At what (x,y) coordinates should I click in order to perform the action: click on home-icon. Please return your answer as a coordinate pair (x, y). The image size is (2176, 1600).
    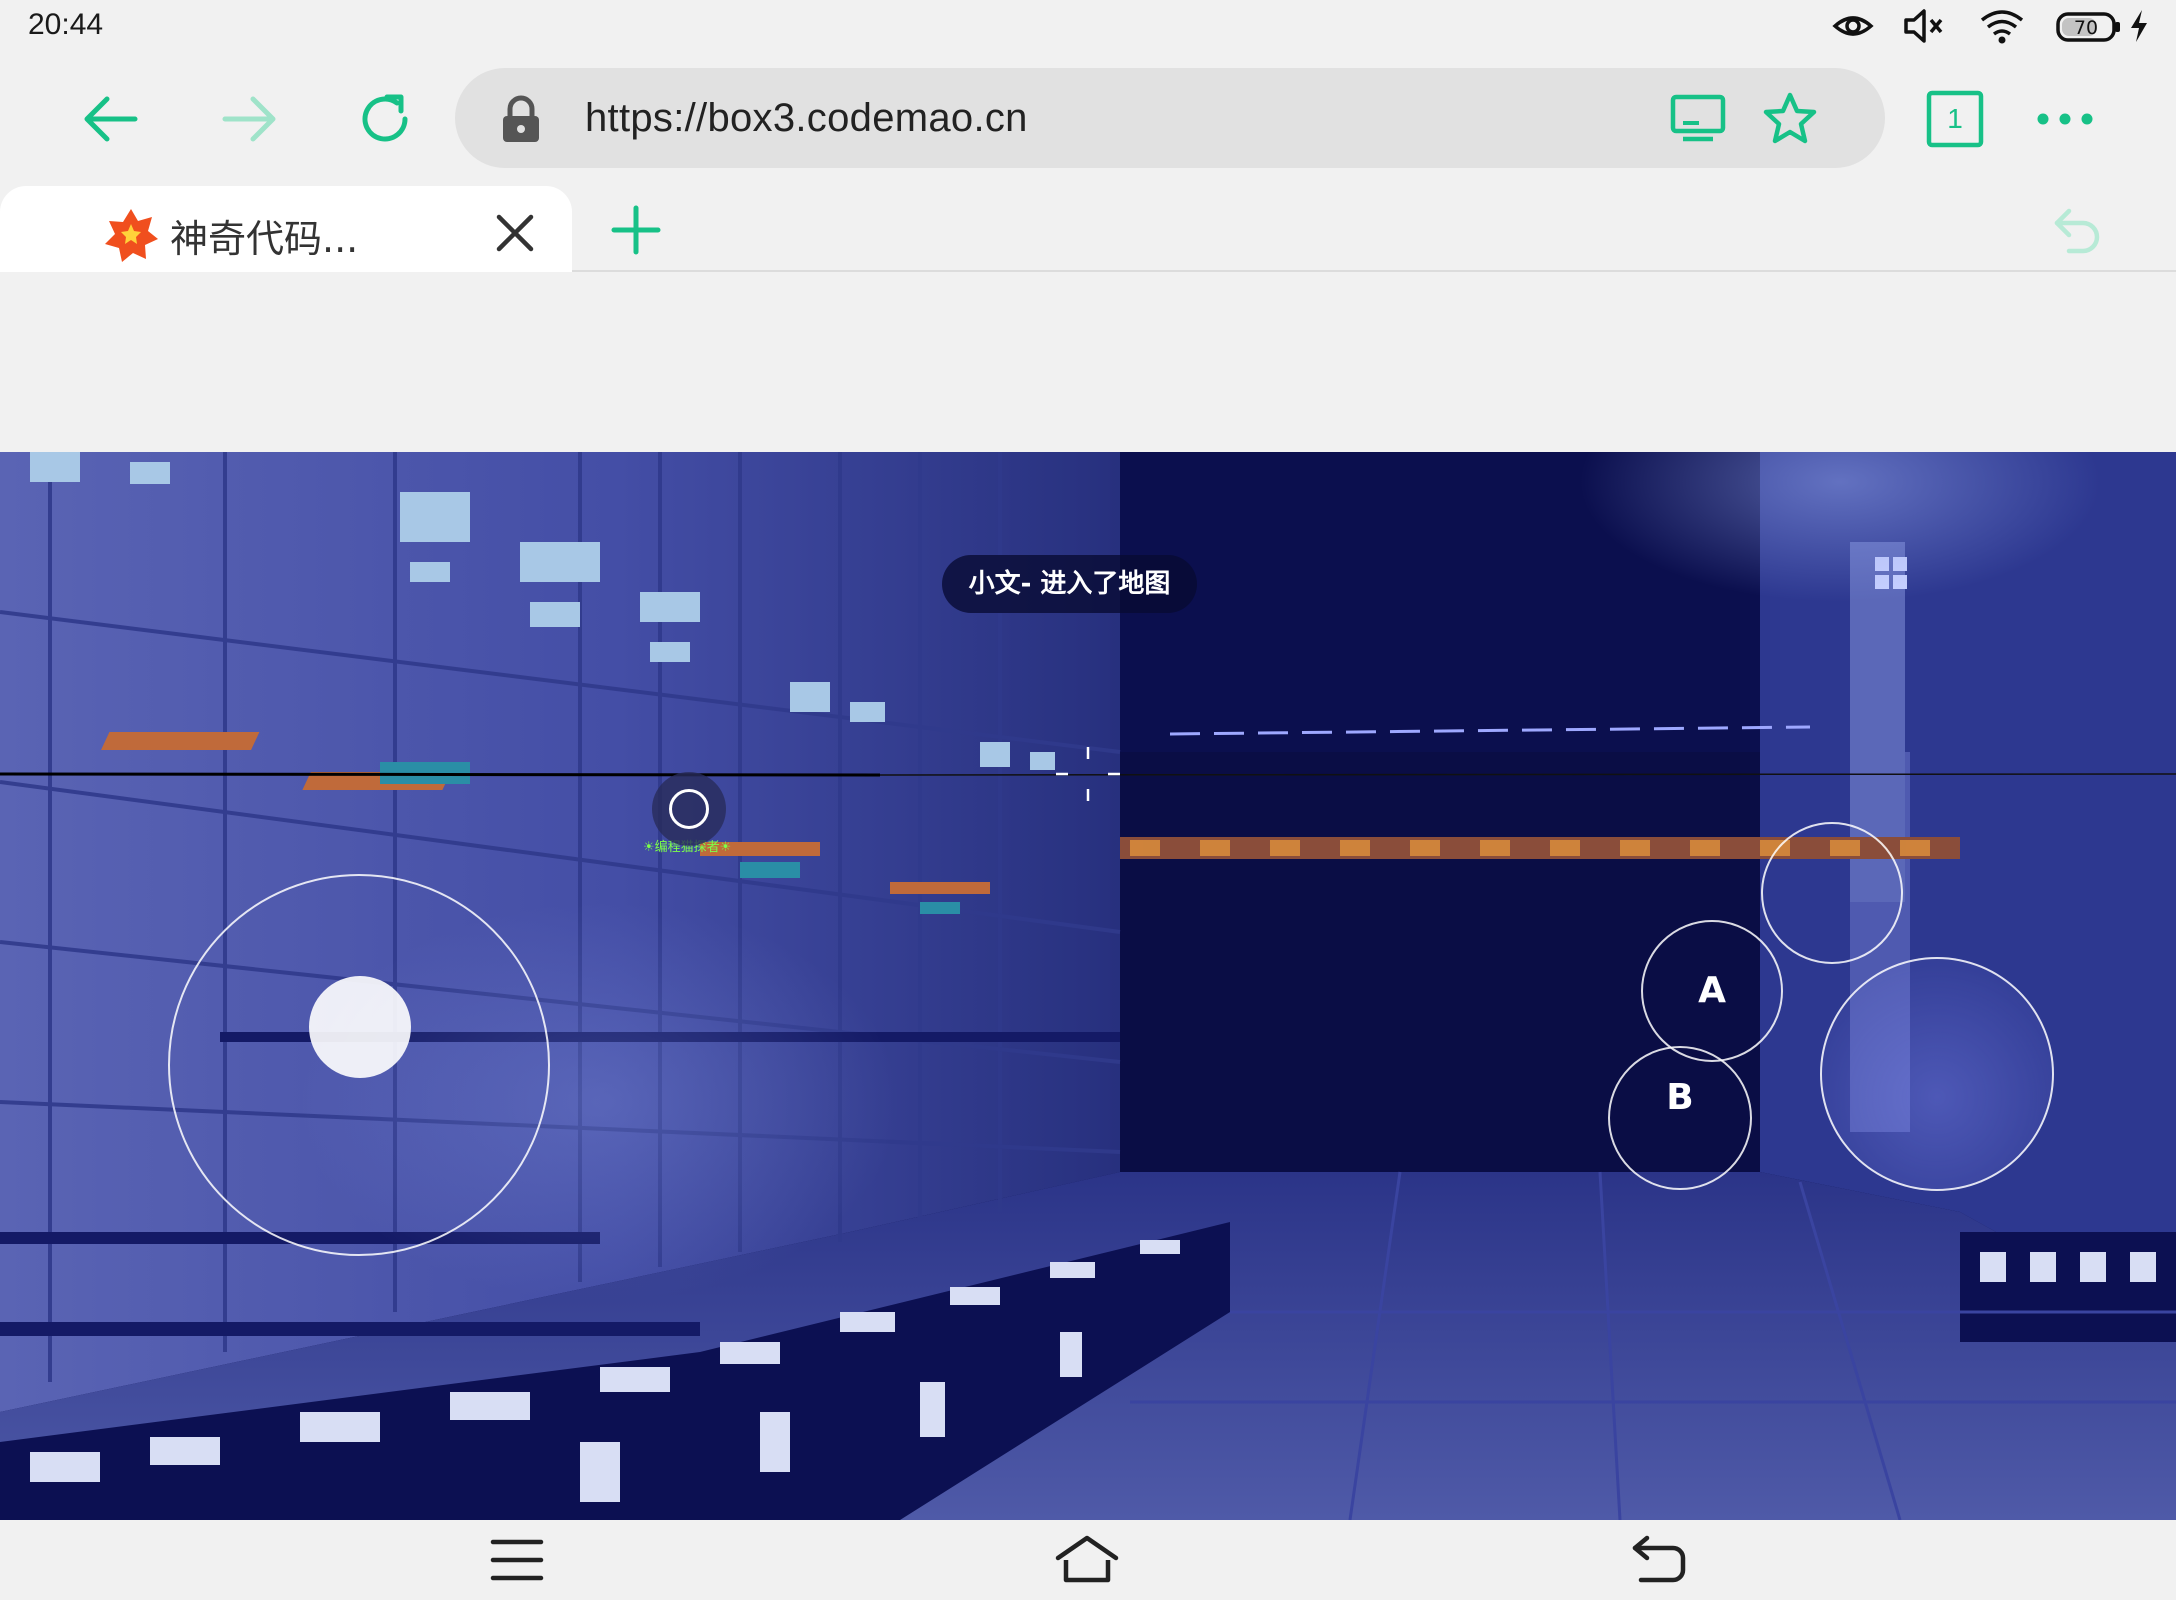
    Looking at the image, I should click on (1087, 1559).